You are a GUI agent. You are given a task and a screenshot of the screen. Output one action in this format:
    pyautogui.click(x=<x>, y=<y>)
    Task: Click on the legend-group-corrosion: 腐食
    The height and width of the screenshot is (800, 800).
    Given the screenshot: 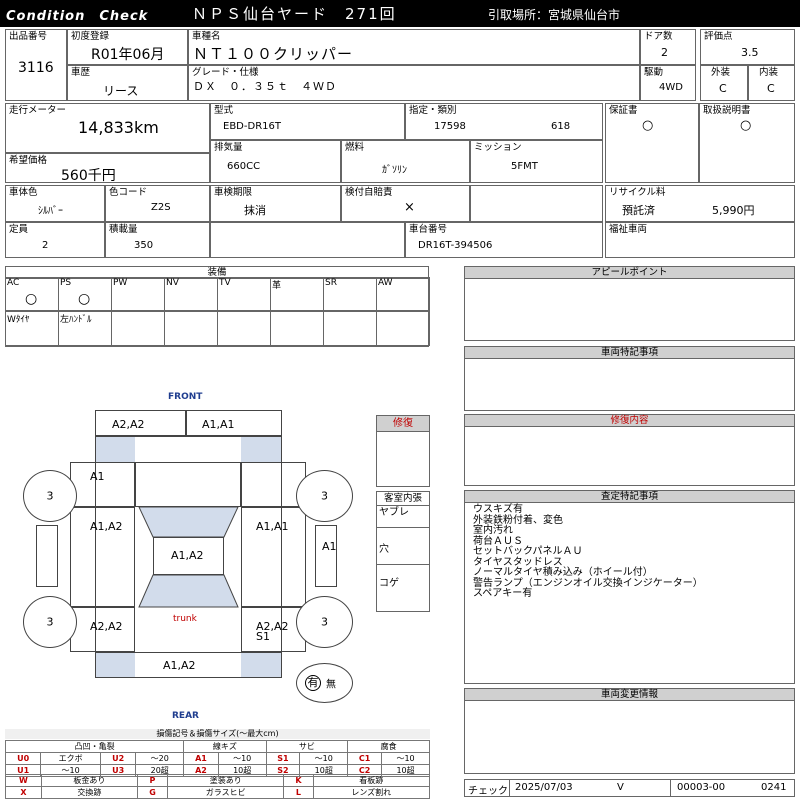 What is the action you would take?
    pyautogui.click(x=388, y=746)
    